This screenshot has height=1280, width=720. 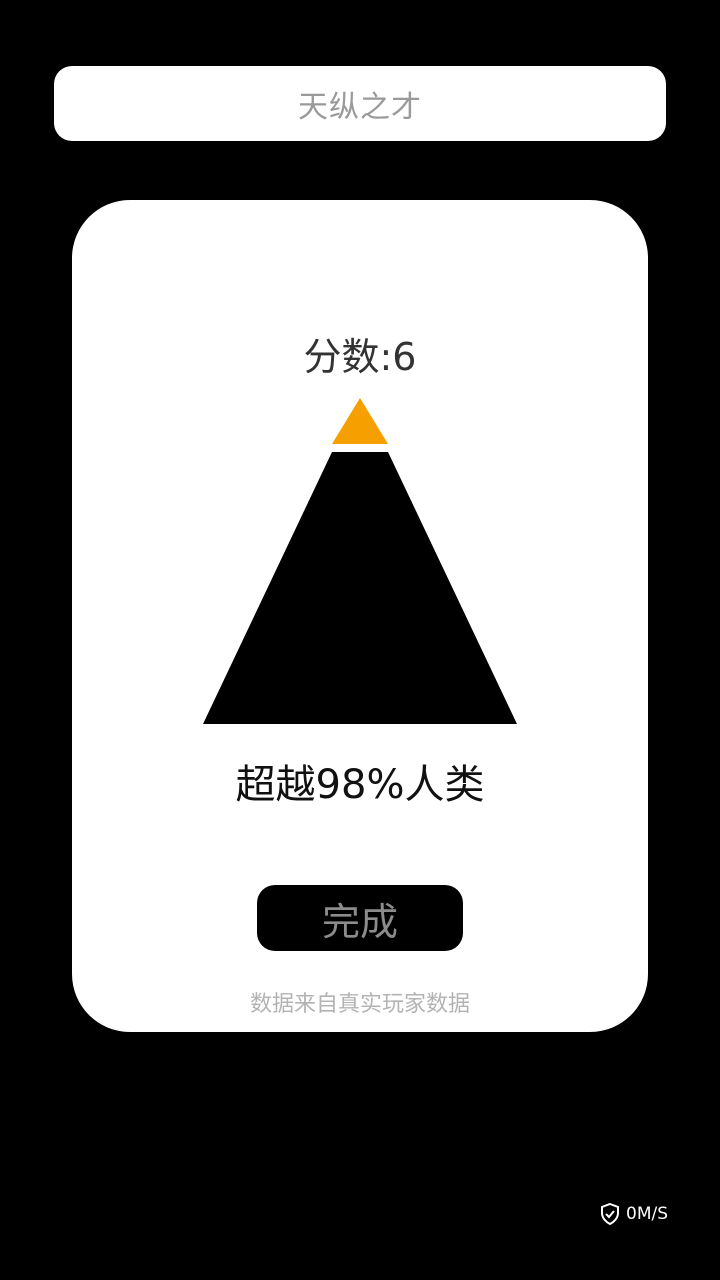 I want to click on pyramid-separator, so click(x=360, y=448).